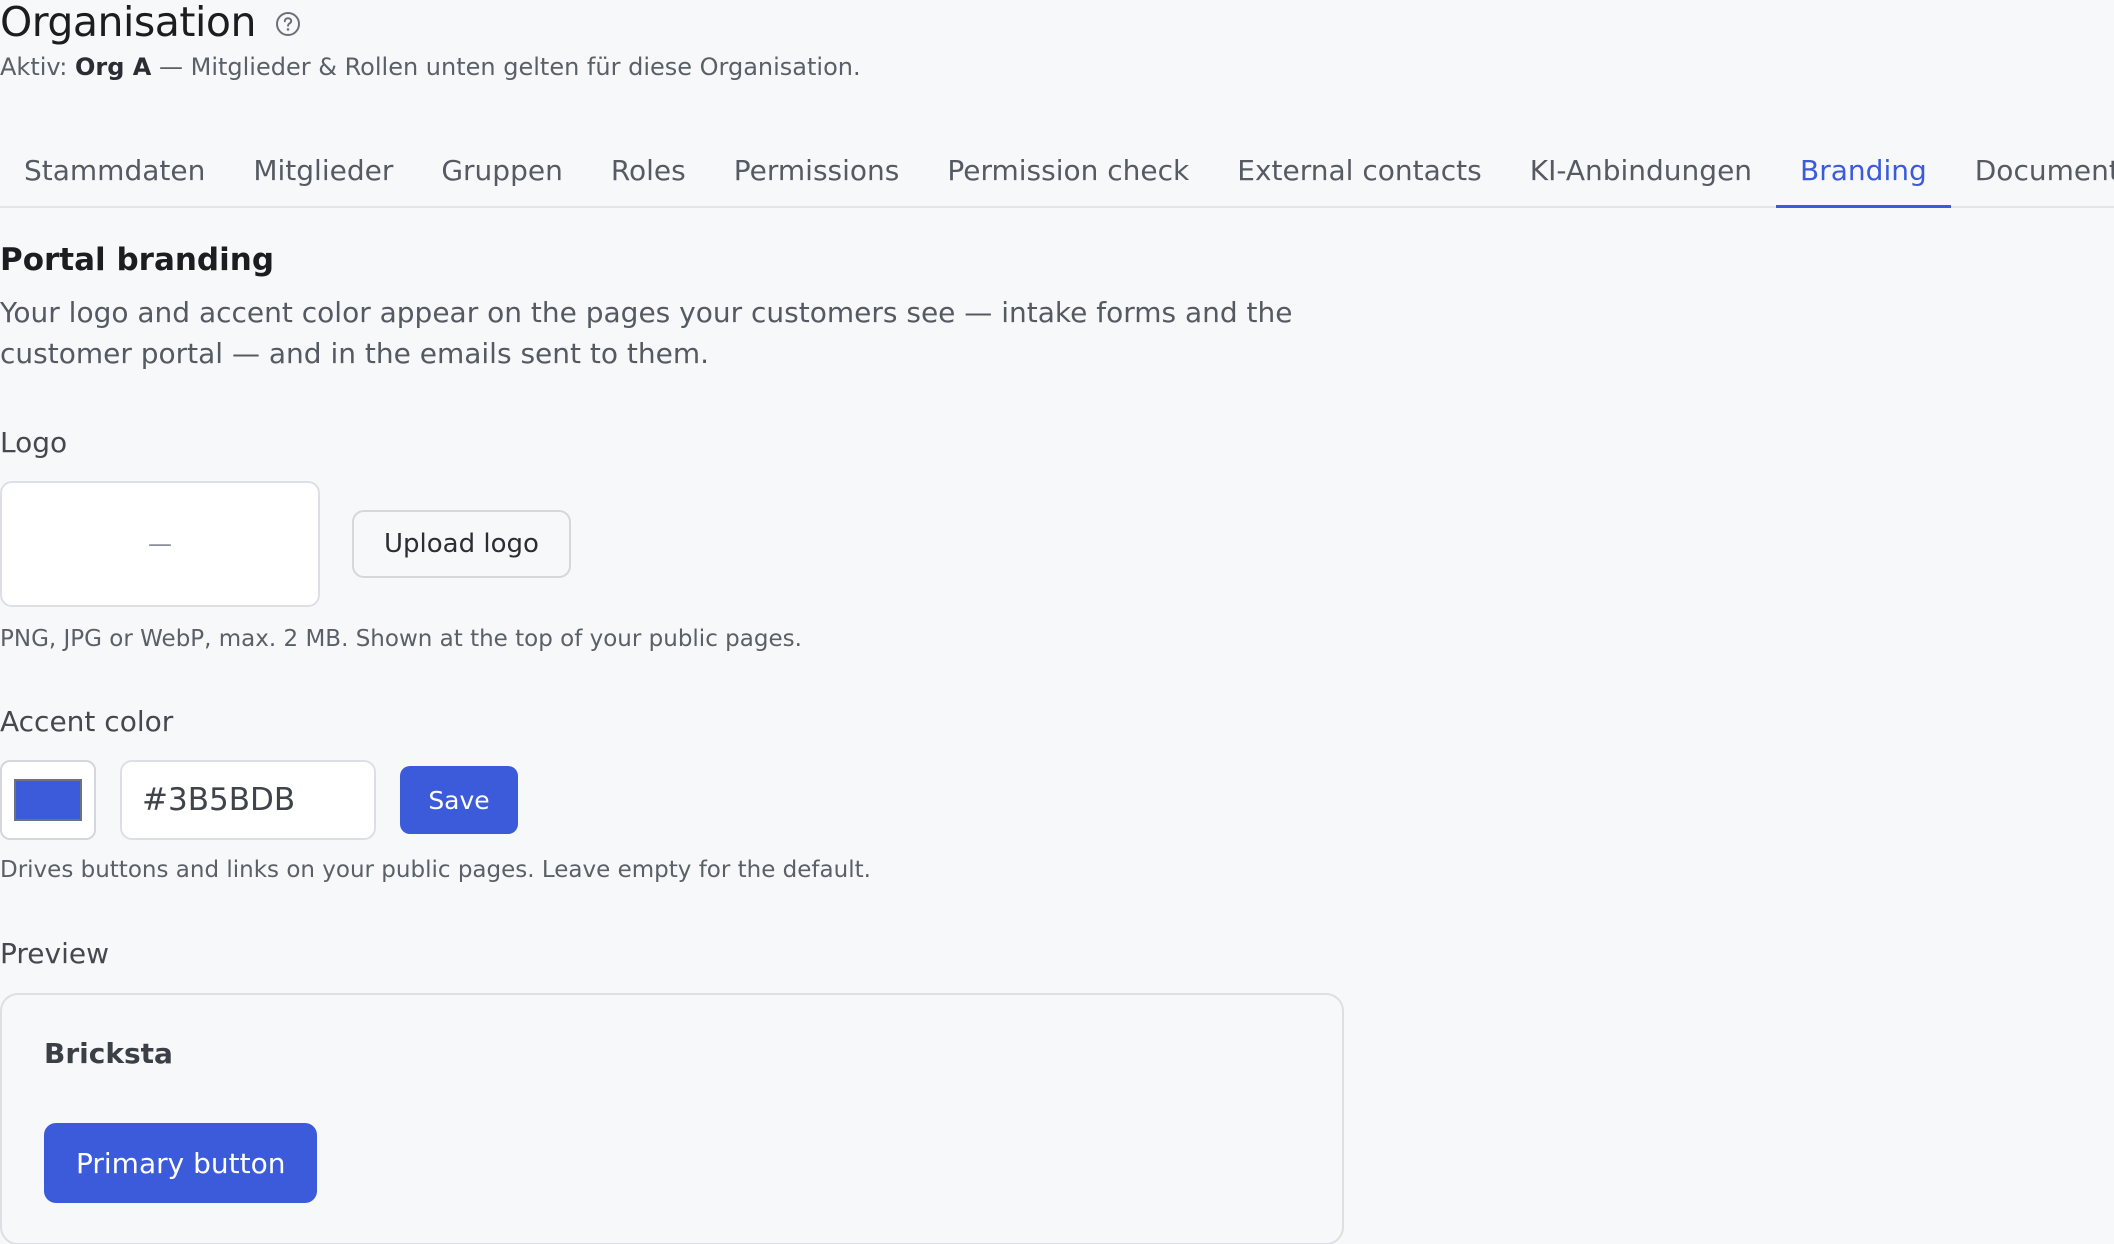 The image size is (2114, 1244). I want to click on tab-roles: Roles, so click(648, 170).